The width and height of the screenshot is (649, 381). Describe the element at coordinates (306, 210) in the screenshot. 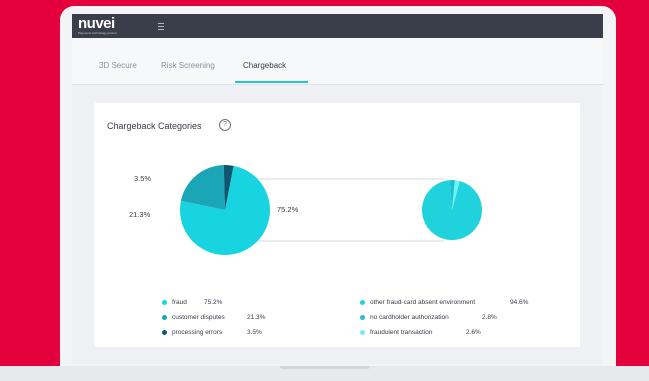

I see `pie-of-pie-chart: 3.5% 21.3% 75.2%` at that location.